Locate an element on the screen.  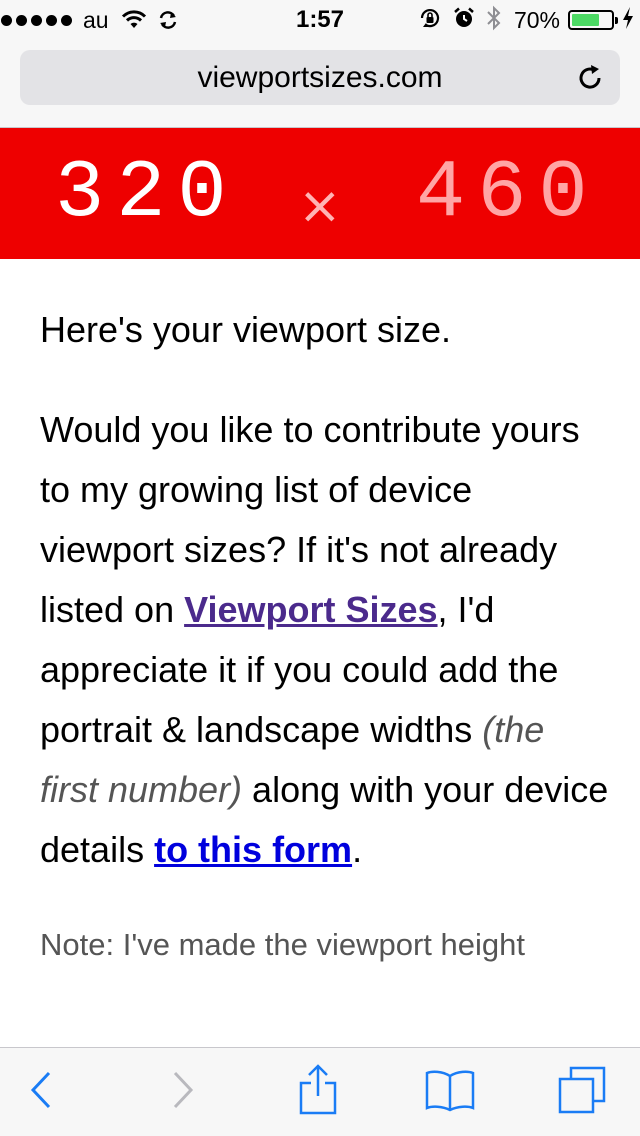
bookmarks-icon is located at coordinates (450, 1092).